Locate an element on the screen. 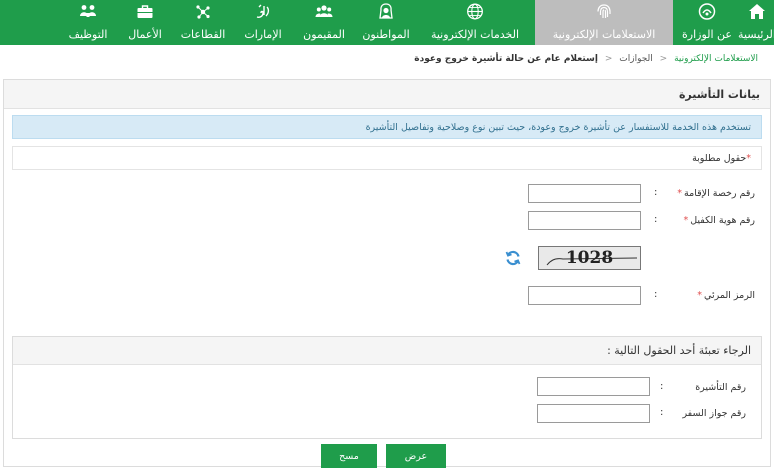  captcha-code-input is located at coordinates (584, 295).